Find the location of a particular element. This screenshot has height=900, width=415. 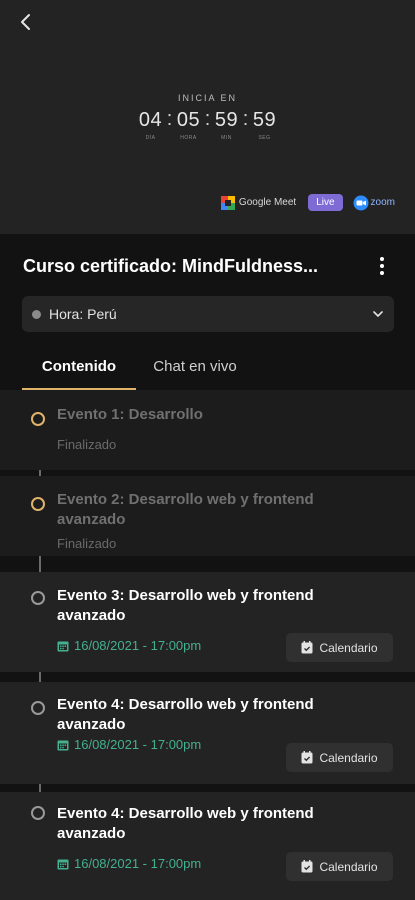

back-button is located at coordinates (26, 22).